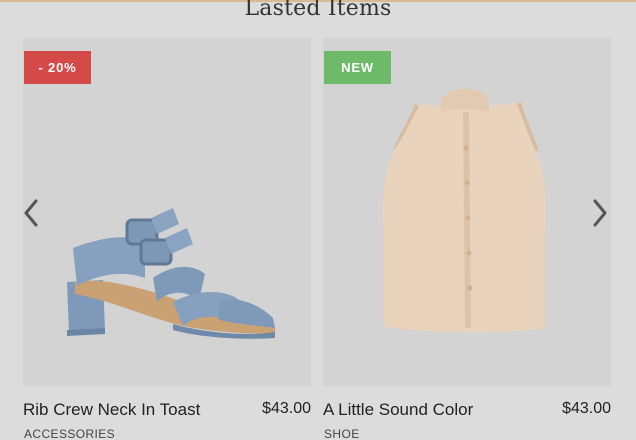 This screenshot has height=440, width=636. Describe the element at coordinates (357, 67) in the screenshot. I see `new-badge: NEW` at that location.